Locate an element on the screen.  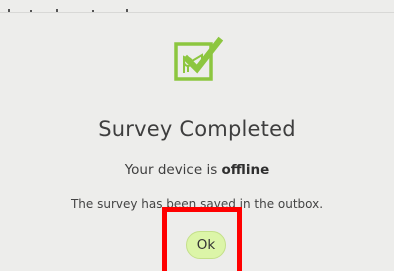
dialog-title: Survey Completed is located at coordinates (197, 129).